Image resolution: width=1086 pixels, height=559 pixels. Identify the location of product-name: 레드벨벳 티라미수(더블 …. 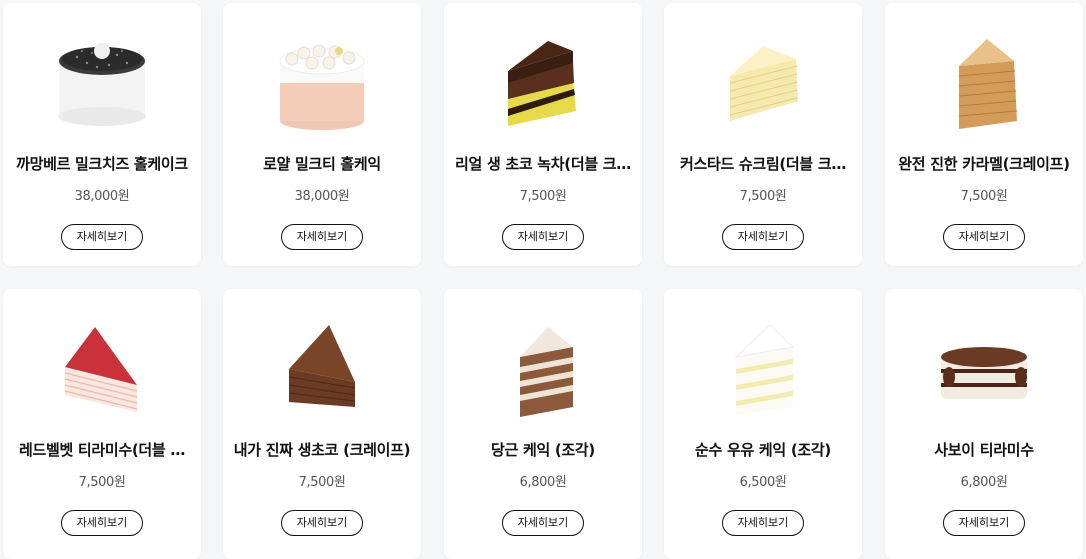
(102, 449).